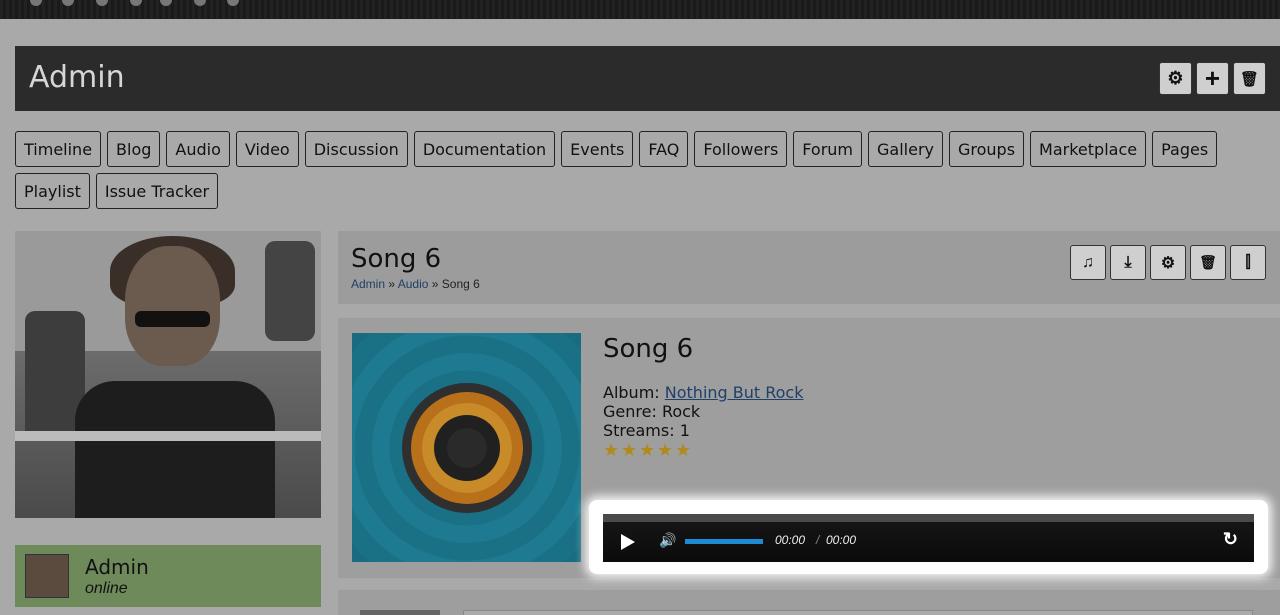 The width and height of the screenshot is (1280, 615). Describe the element at coordinates (157, 191) in the screenshot. I see `tab-issue-tracker: Issue Tracker` at that location.